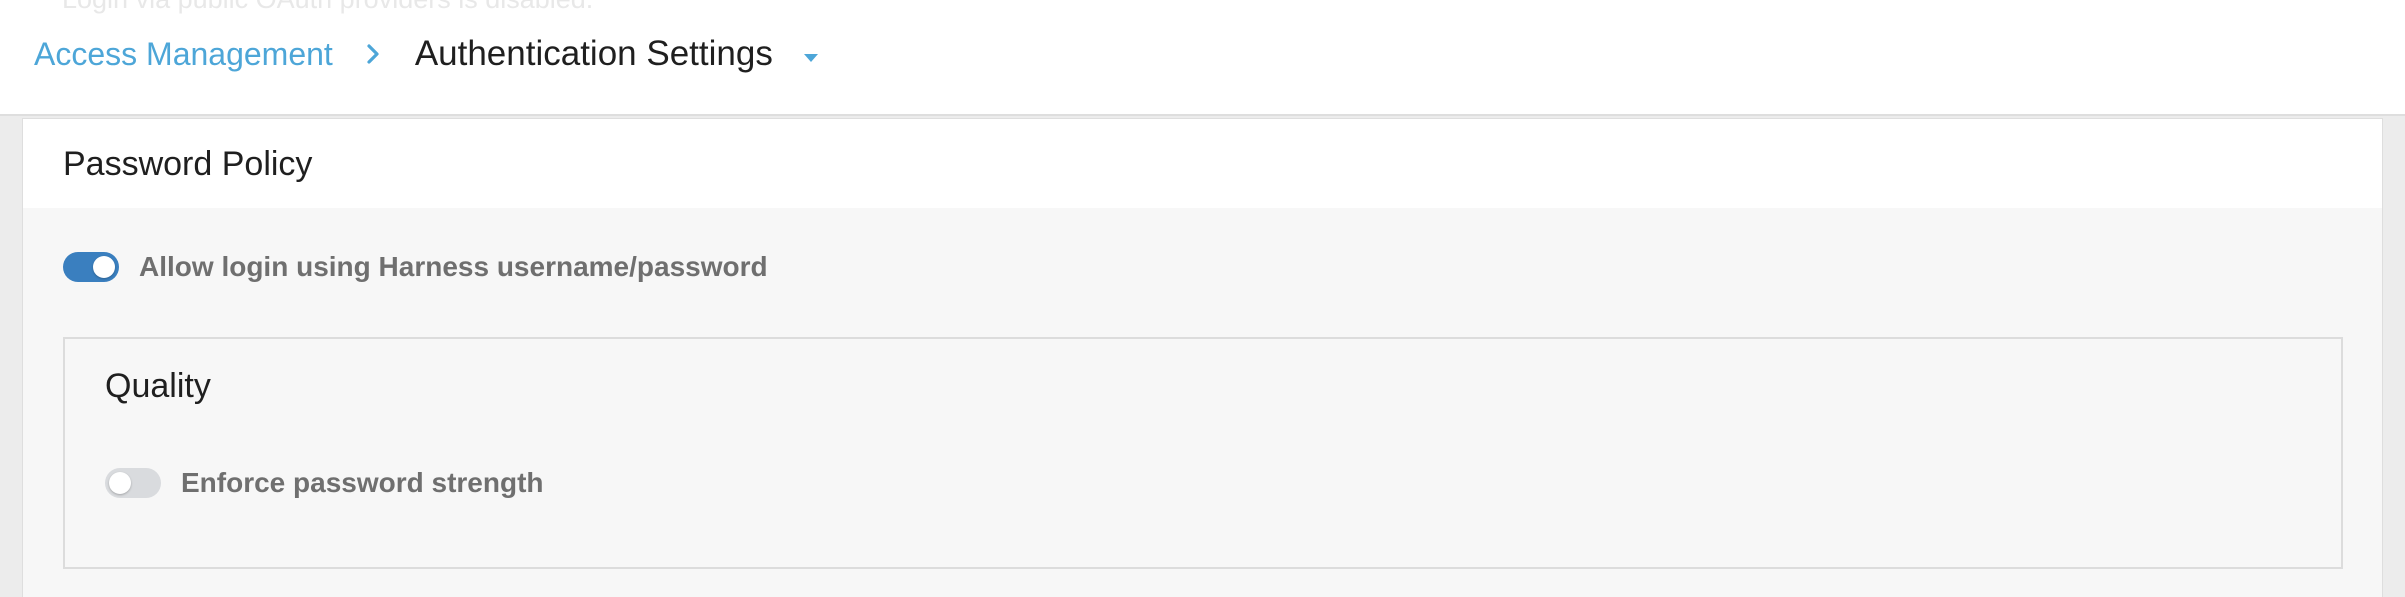 The width and height of the screenshot is (2405, 597). I want to click on enforce-strength-toggle, so click(133, 483).